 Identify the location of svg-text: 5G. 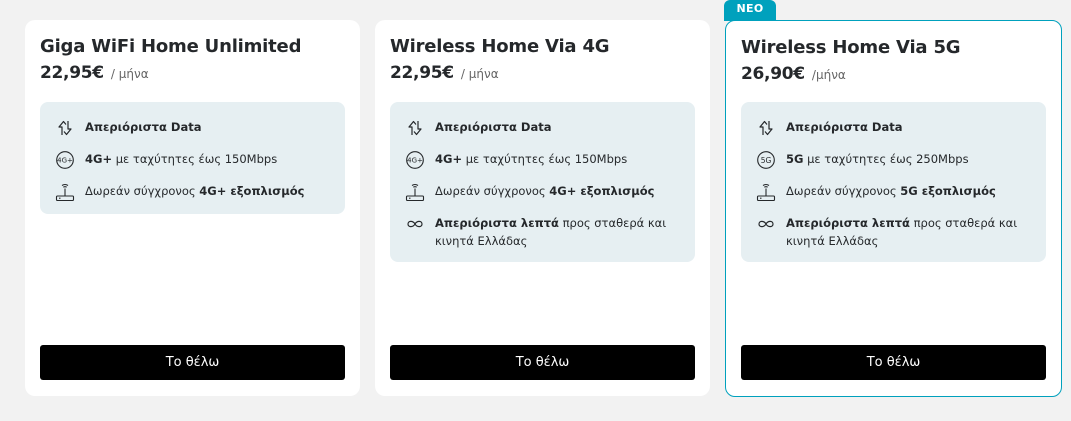
(766, 160).